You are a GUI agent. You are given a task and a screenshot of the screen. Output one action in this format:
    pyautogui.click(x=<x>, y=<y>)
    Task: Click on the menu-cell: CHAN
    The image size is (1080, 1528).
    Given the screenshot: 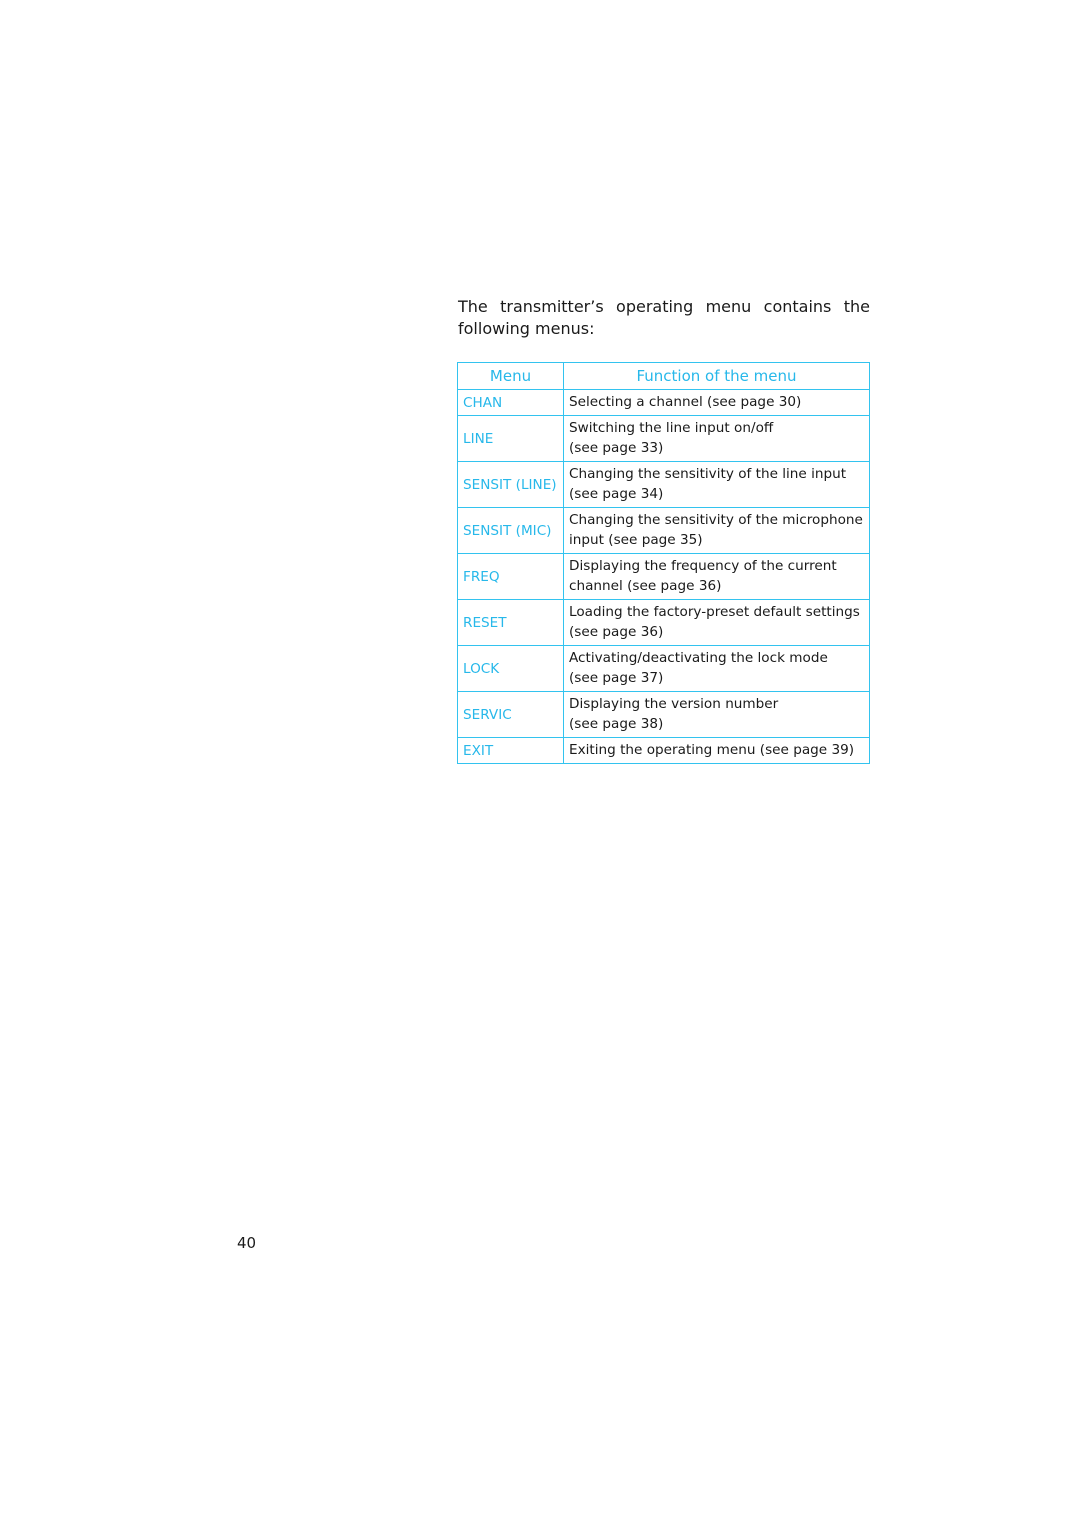 What is the action you would take?
    pyautogui.click(x=510, y=402)
    